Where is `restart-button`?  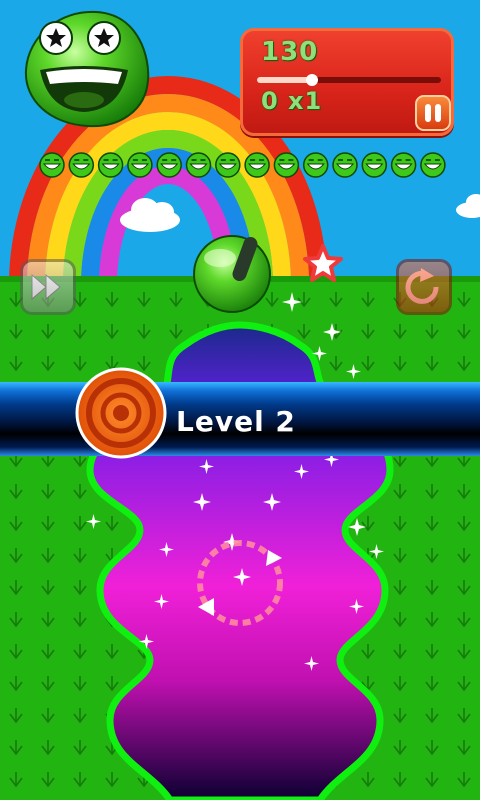
restart-button is located at coordinates (424, 287).